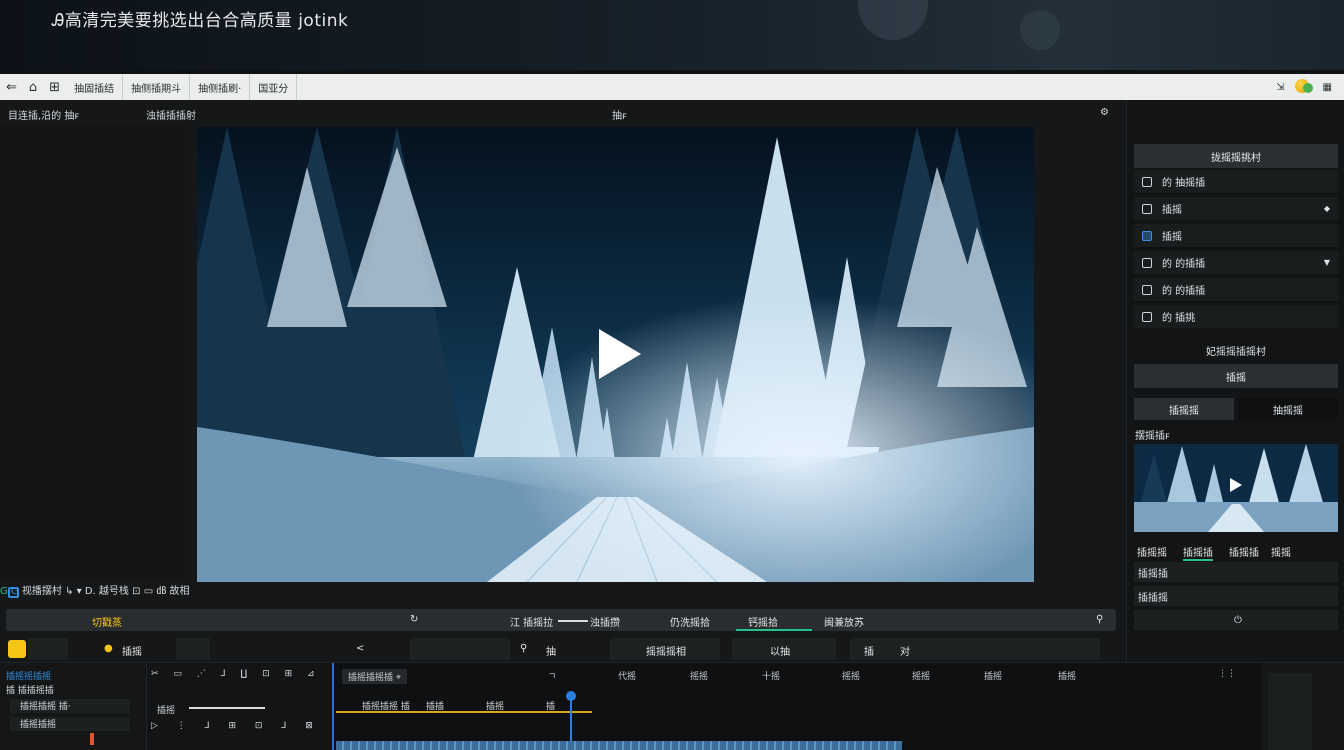 This screenshot has width=1344, height=750. Describe the element at coordinates (1281, 551) in the screenshot. I see `property-tab: 摇摇` at that location.